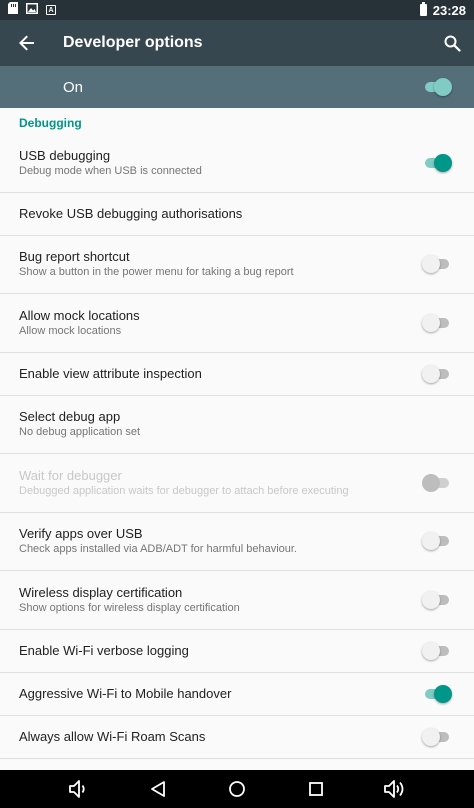  I want to click on master-switch, so click(437, 87).